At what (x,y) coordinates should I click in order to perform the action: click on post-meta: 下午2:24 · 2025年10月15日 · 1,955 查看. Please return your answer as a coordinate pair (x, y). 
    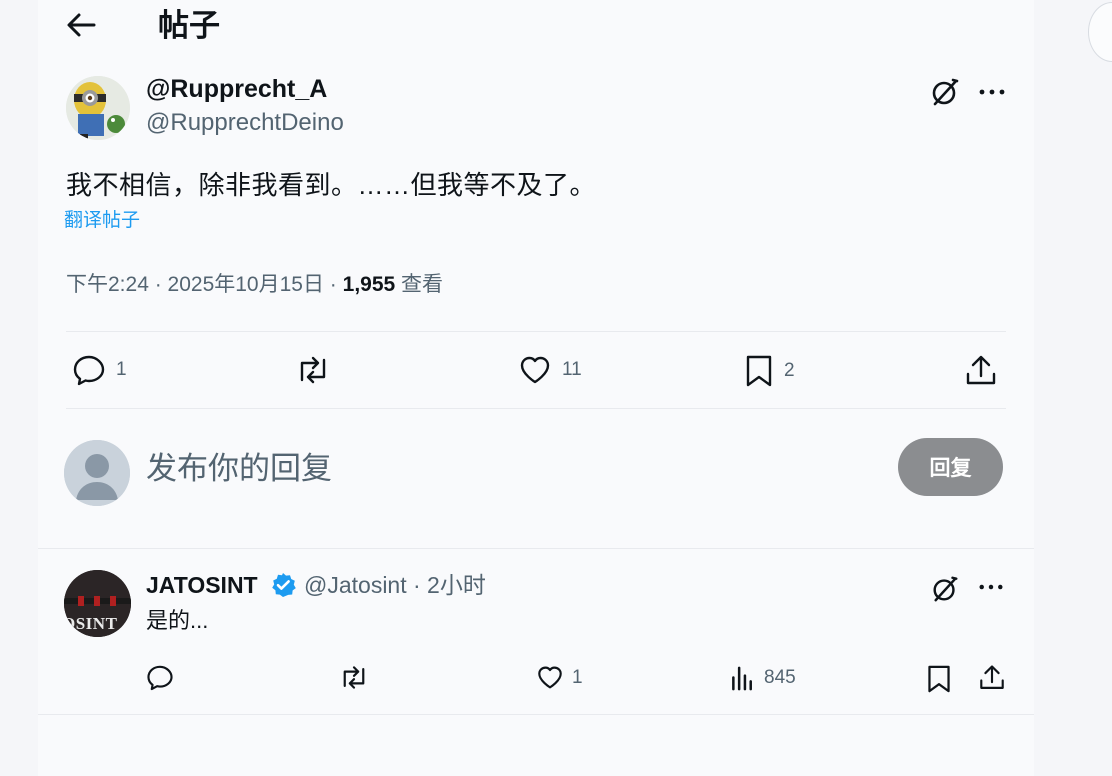
    Looking at the image, I should click on (254, 285).